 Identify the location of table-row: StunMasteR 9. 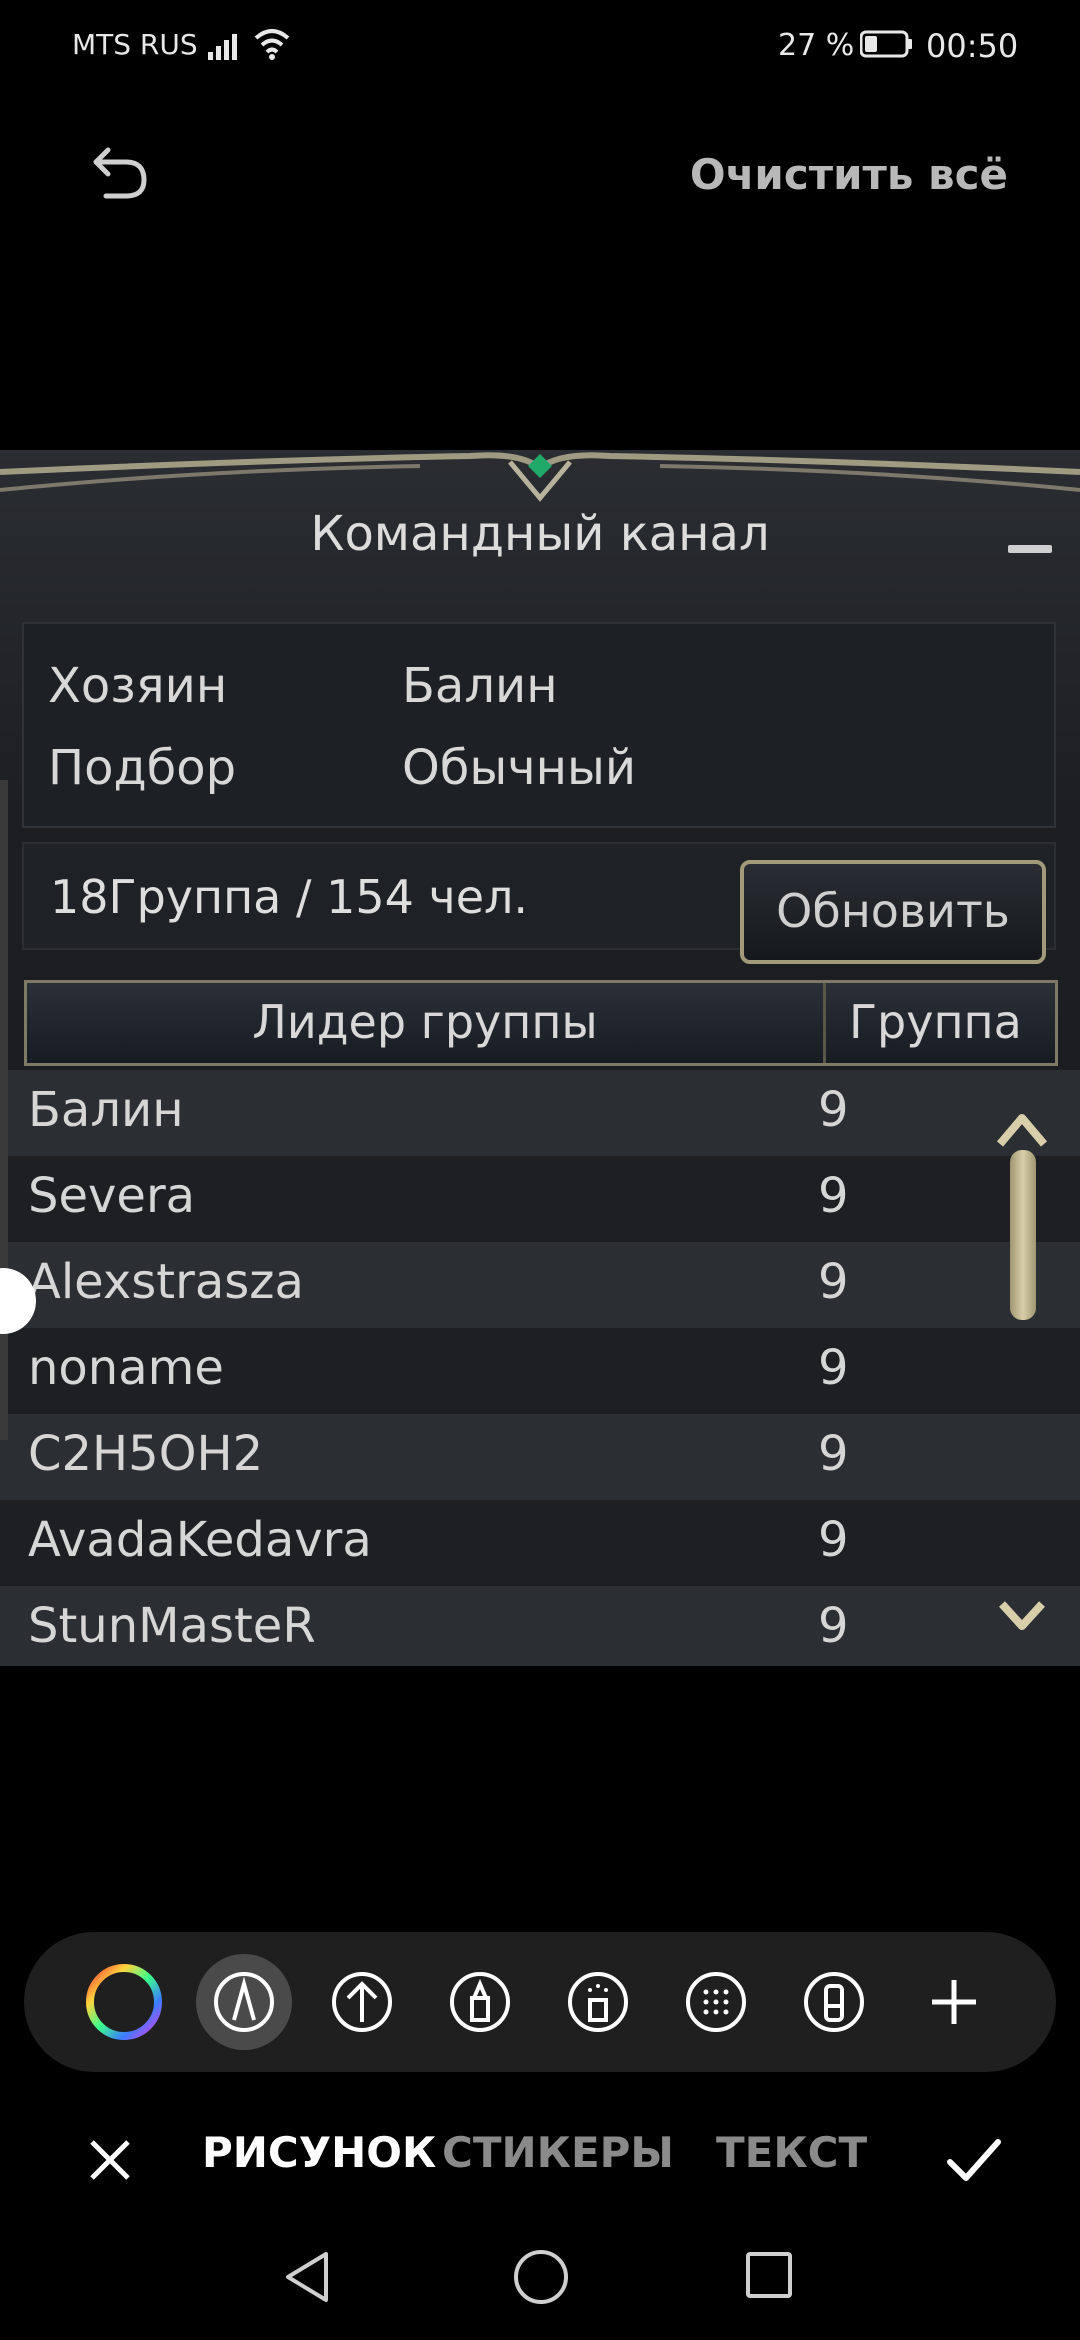
(540, 1626).